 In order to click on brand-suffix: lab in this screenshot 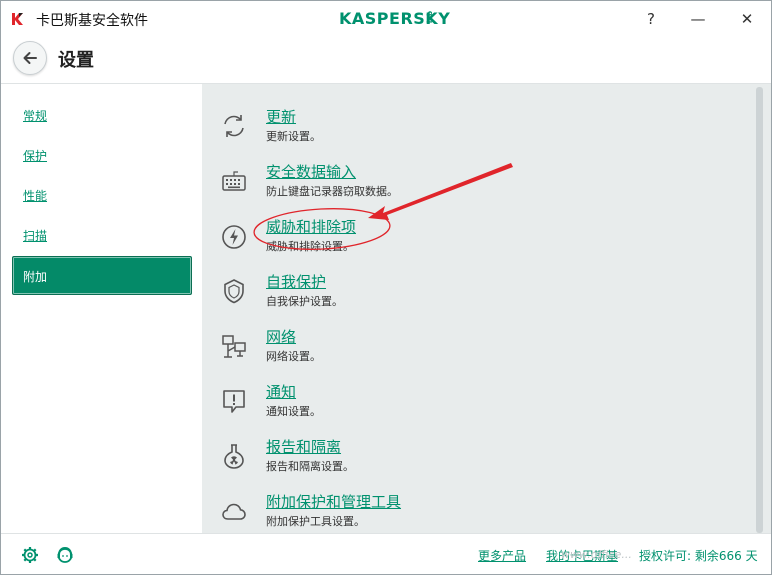, I will do `click(430, 17)`.